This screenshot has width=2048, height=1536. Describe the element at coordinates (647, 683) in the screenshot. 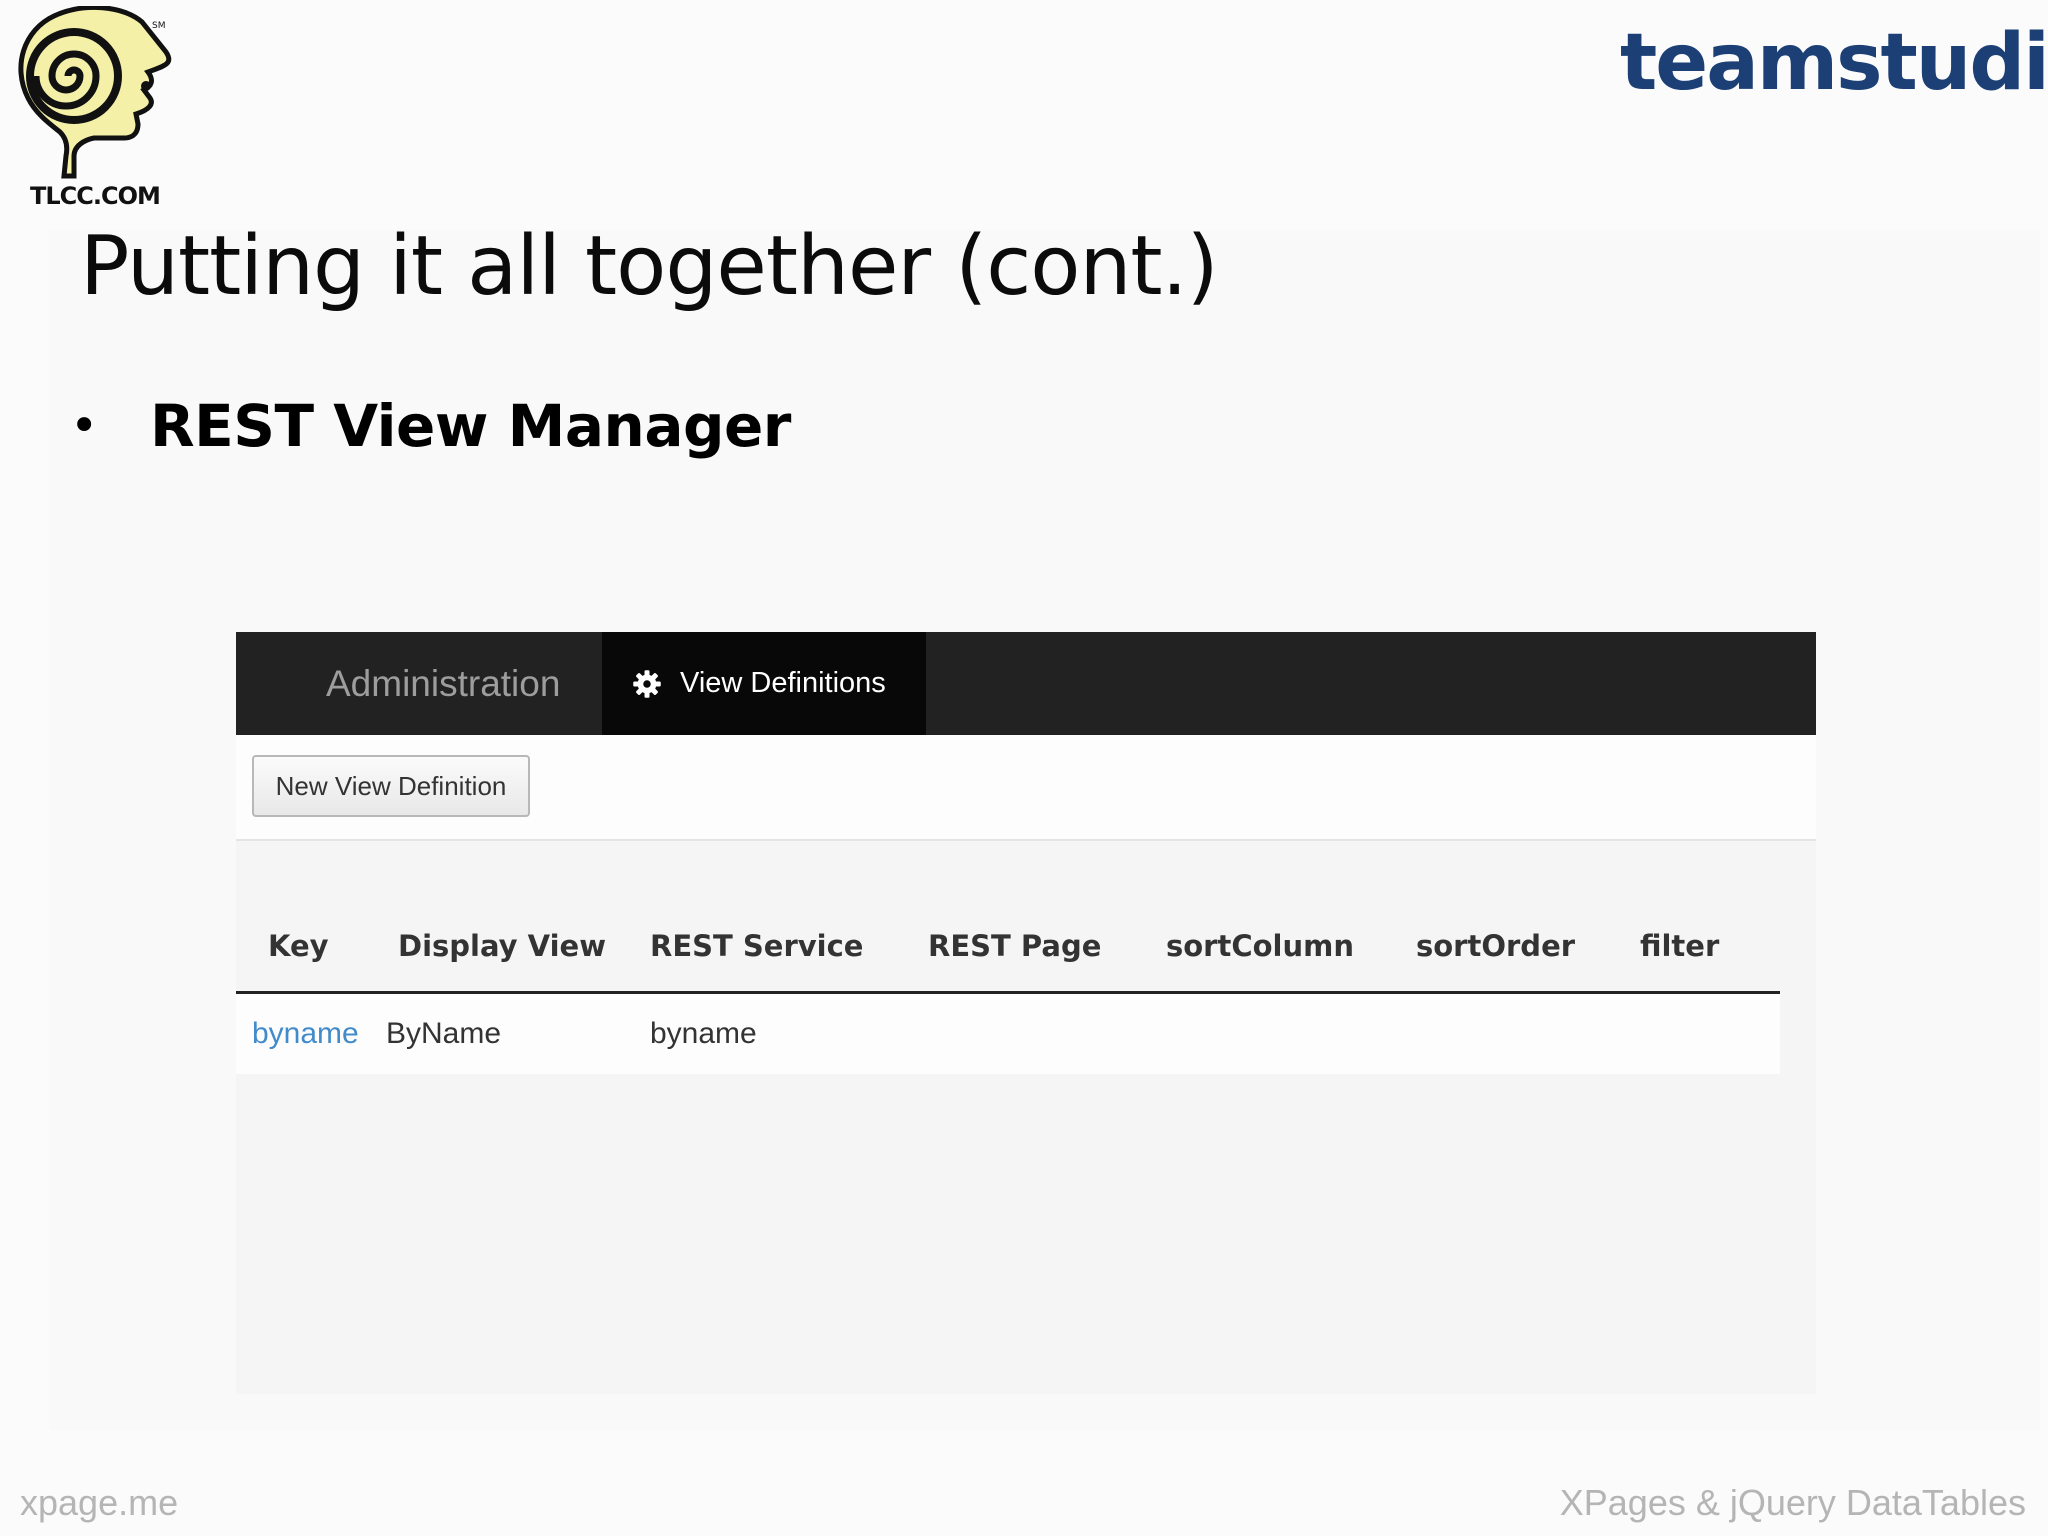

I see `gear-icon` at that location.